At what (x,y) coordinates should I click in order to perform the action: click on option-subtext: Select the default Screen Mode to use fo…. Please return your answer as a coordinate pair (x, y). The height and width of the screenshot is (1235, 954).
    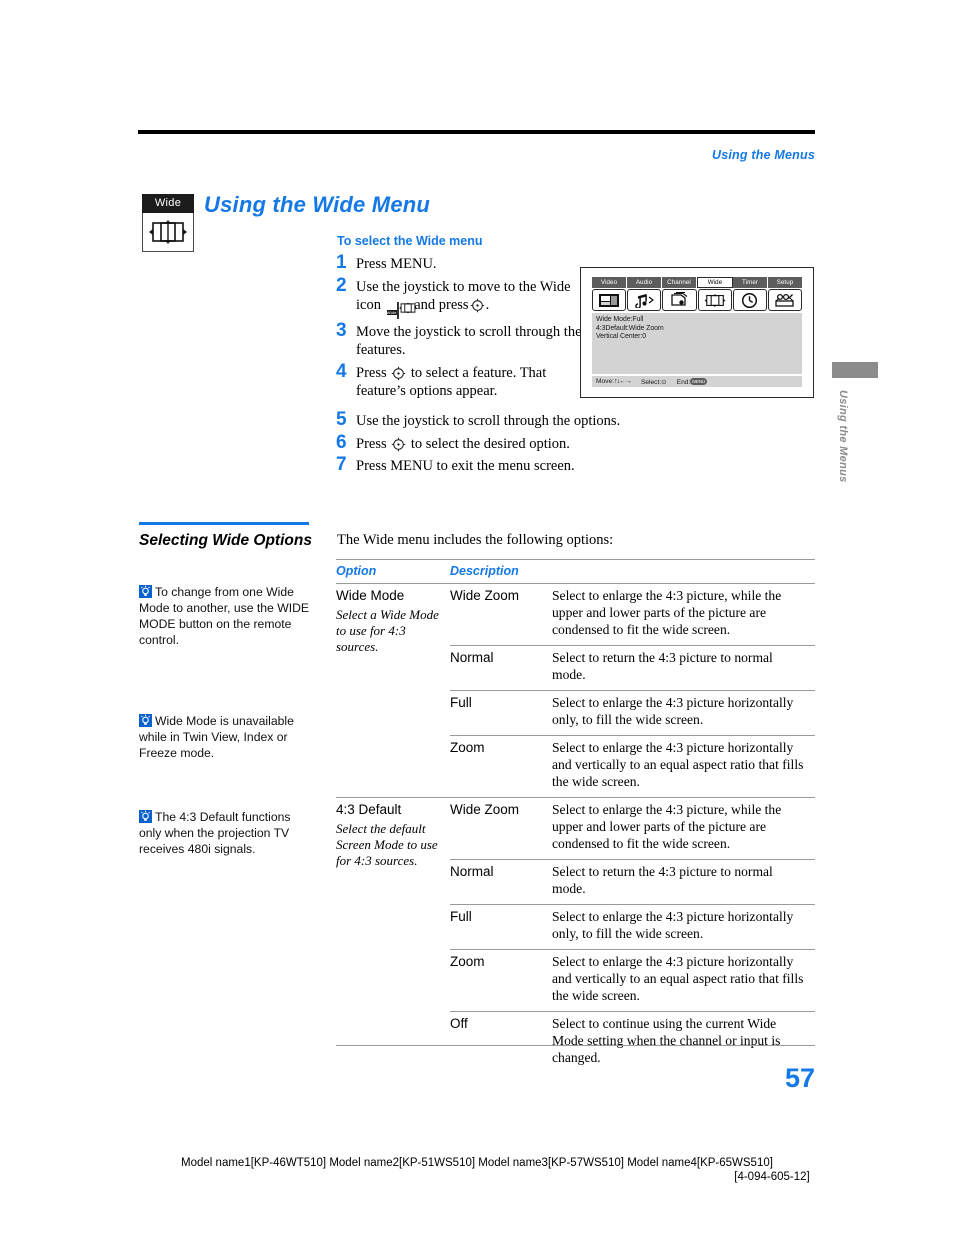
    Looking at the image, I should click on (387, 845).